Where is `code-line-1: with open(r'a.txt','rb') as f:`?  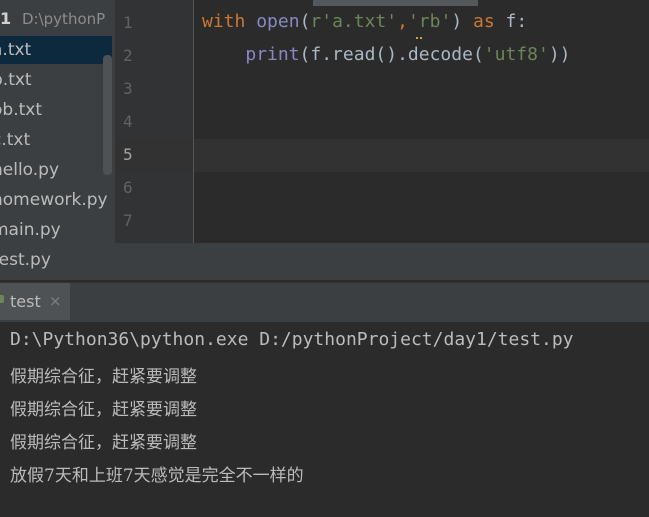 code-line-1: with open(r'a.txt','rb') as f: is located at coordinates (365, 21).